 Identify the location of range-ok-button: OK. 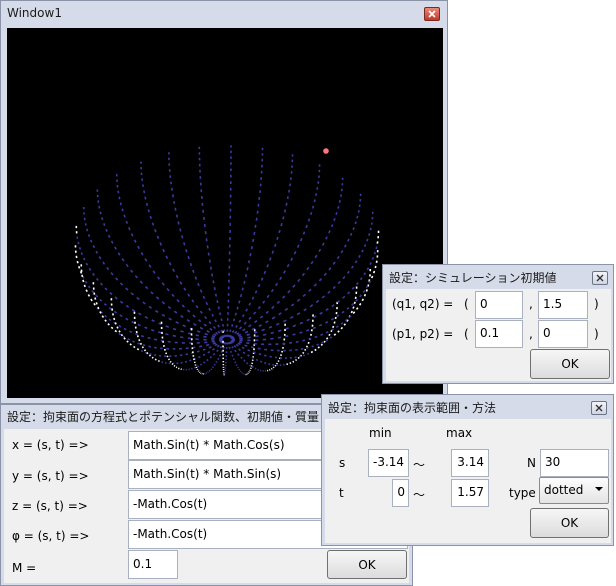
(569, 523).